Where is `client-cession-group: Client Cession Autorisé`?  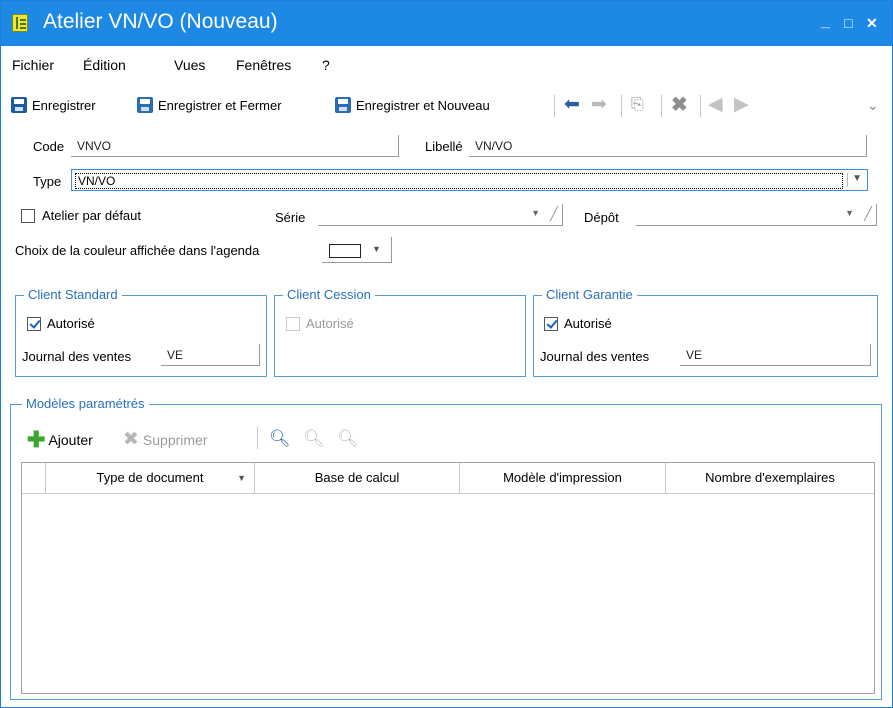 client-cession-group: Client Cession Autorisé is located at coordinates (400, 332).